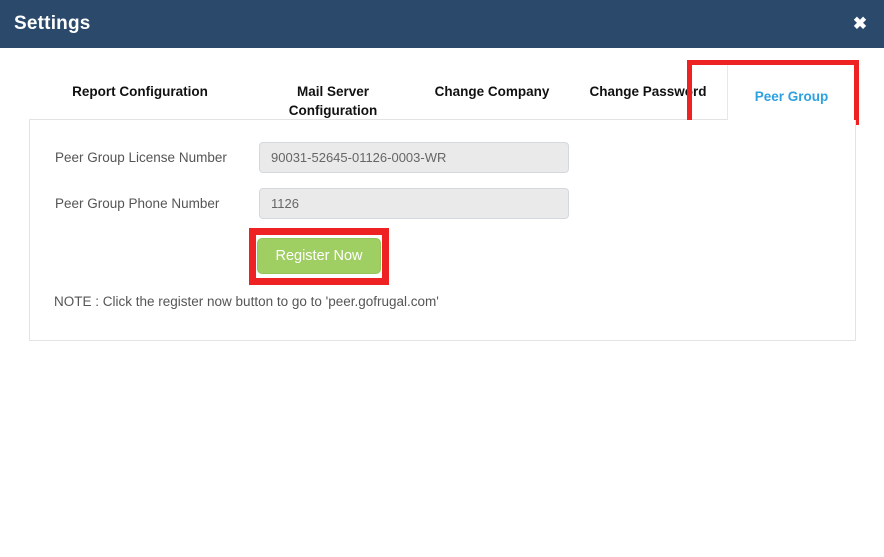  I want to click on tab-change-company: Change Company, so click(492, 81).